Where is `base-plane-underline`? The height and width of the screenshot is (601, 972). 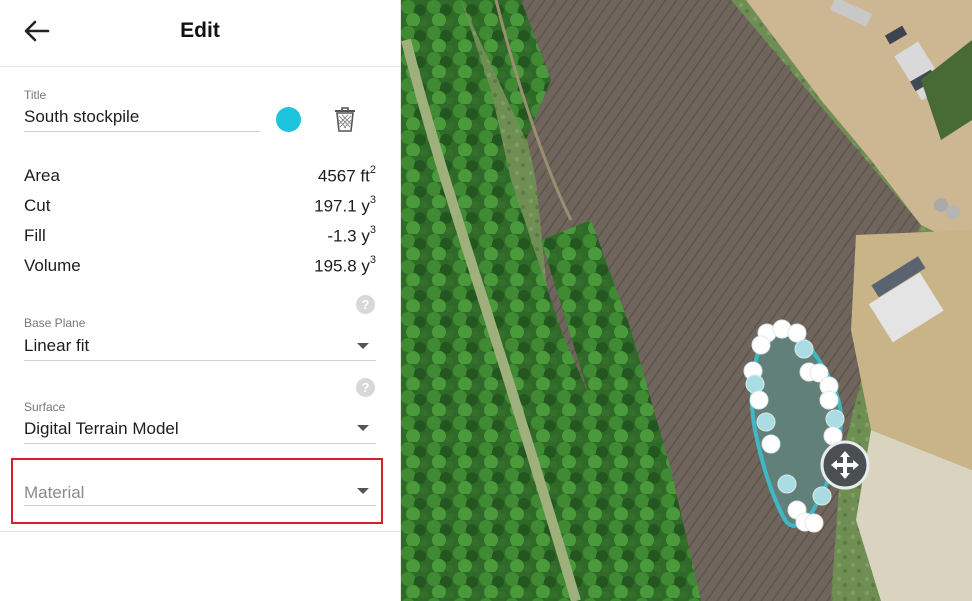
base-plane-underline is located at coordinates (200, 360).